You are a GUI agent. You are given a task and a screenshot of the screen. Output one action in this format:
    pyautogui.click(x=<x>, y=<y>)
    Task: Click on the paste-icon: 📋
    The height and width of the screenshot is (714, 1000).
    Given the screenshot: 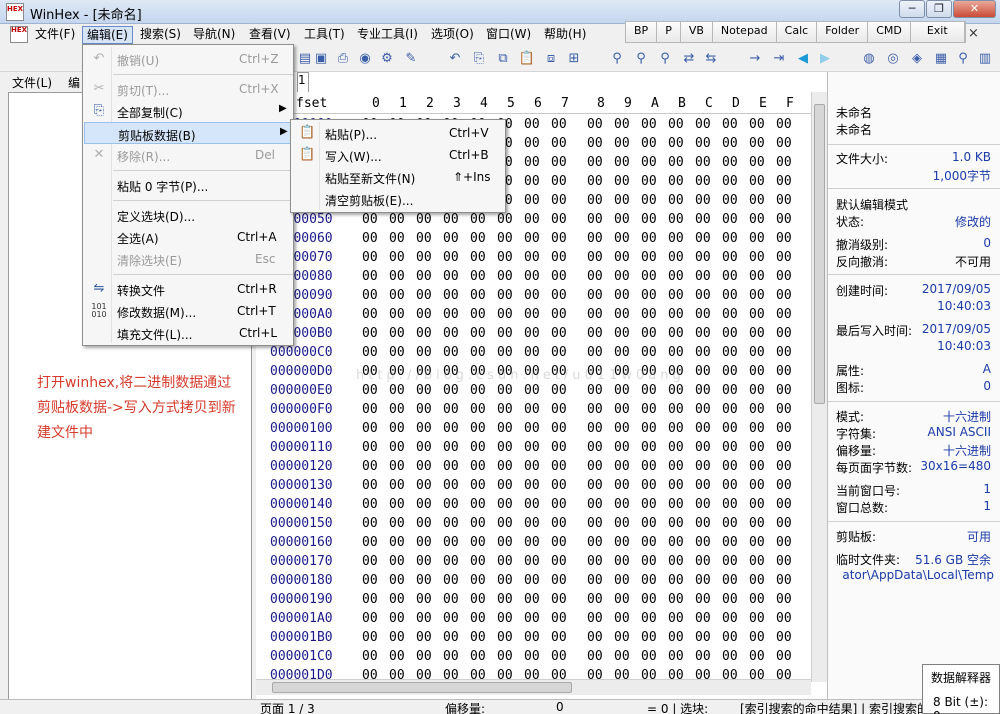 What is the action you would take?
    pyautogui.click(x=527, y=58)
    